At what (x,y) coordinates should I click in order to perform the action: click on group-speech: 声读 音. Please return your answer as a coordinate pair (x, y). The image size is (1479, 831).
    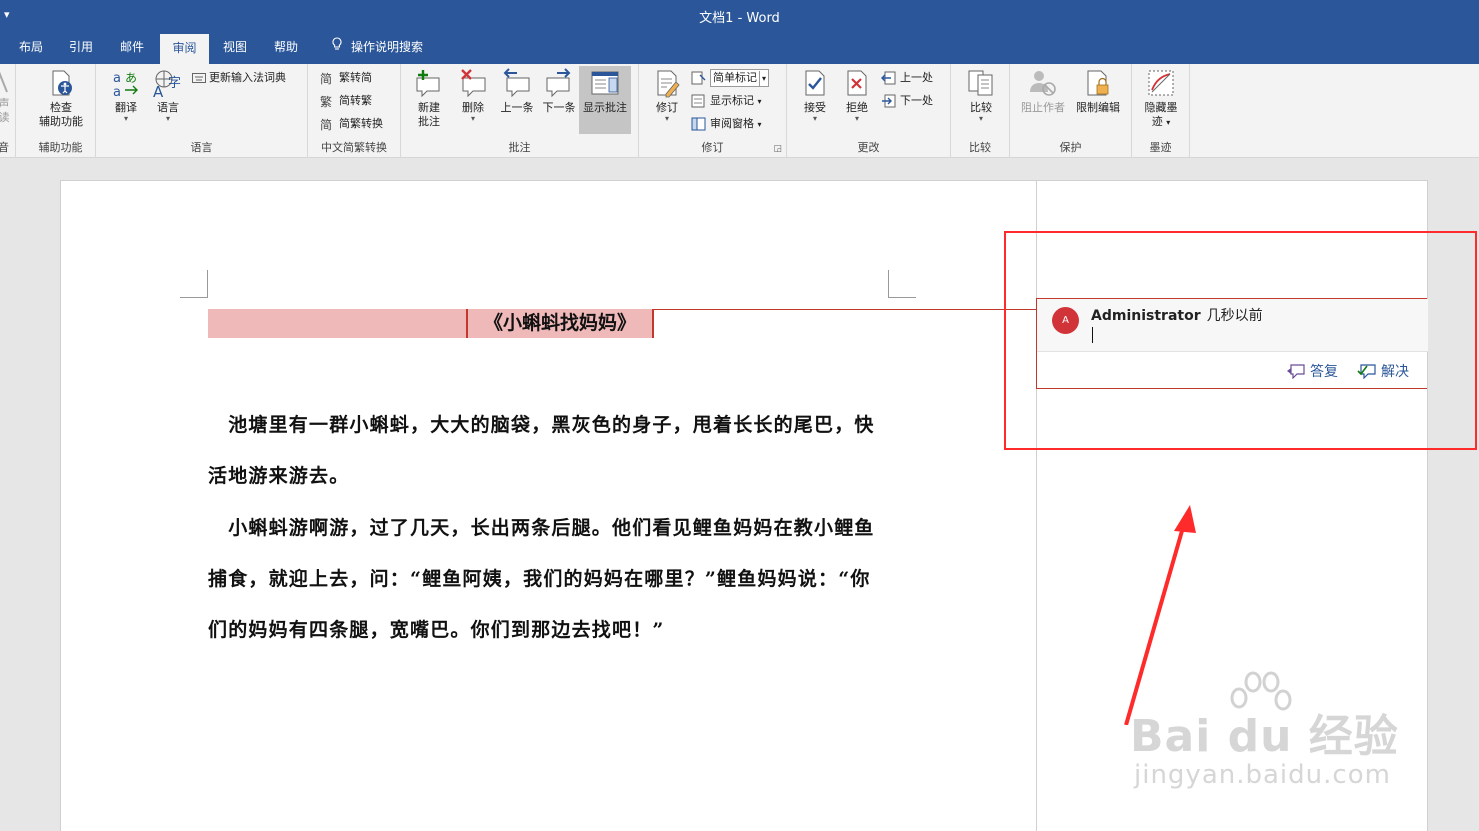
    Looking at the image, I should click on (8, 111).